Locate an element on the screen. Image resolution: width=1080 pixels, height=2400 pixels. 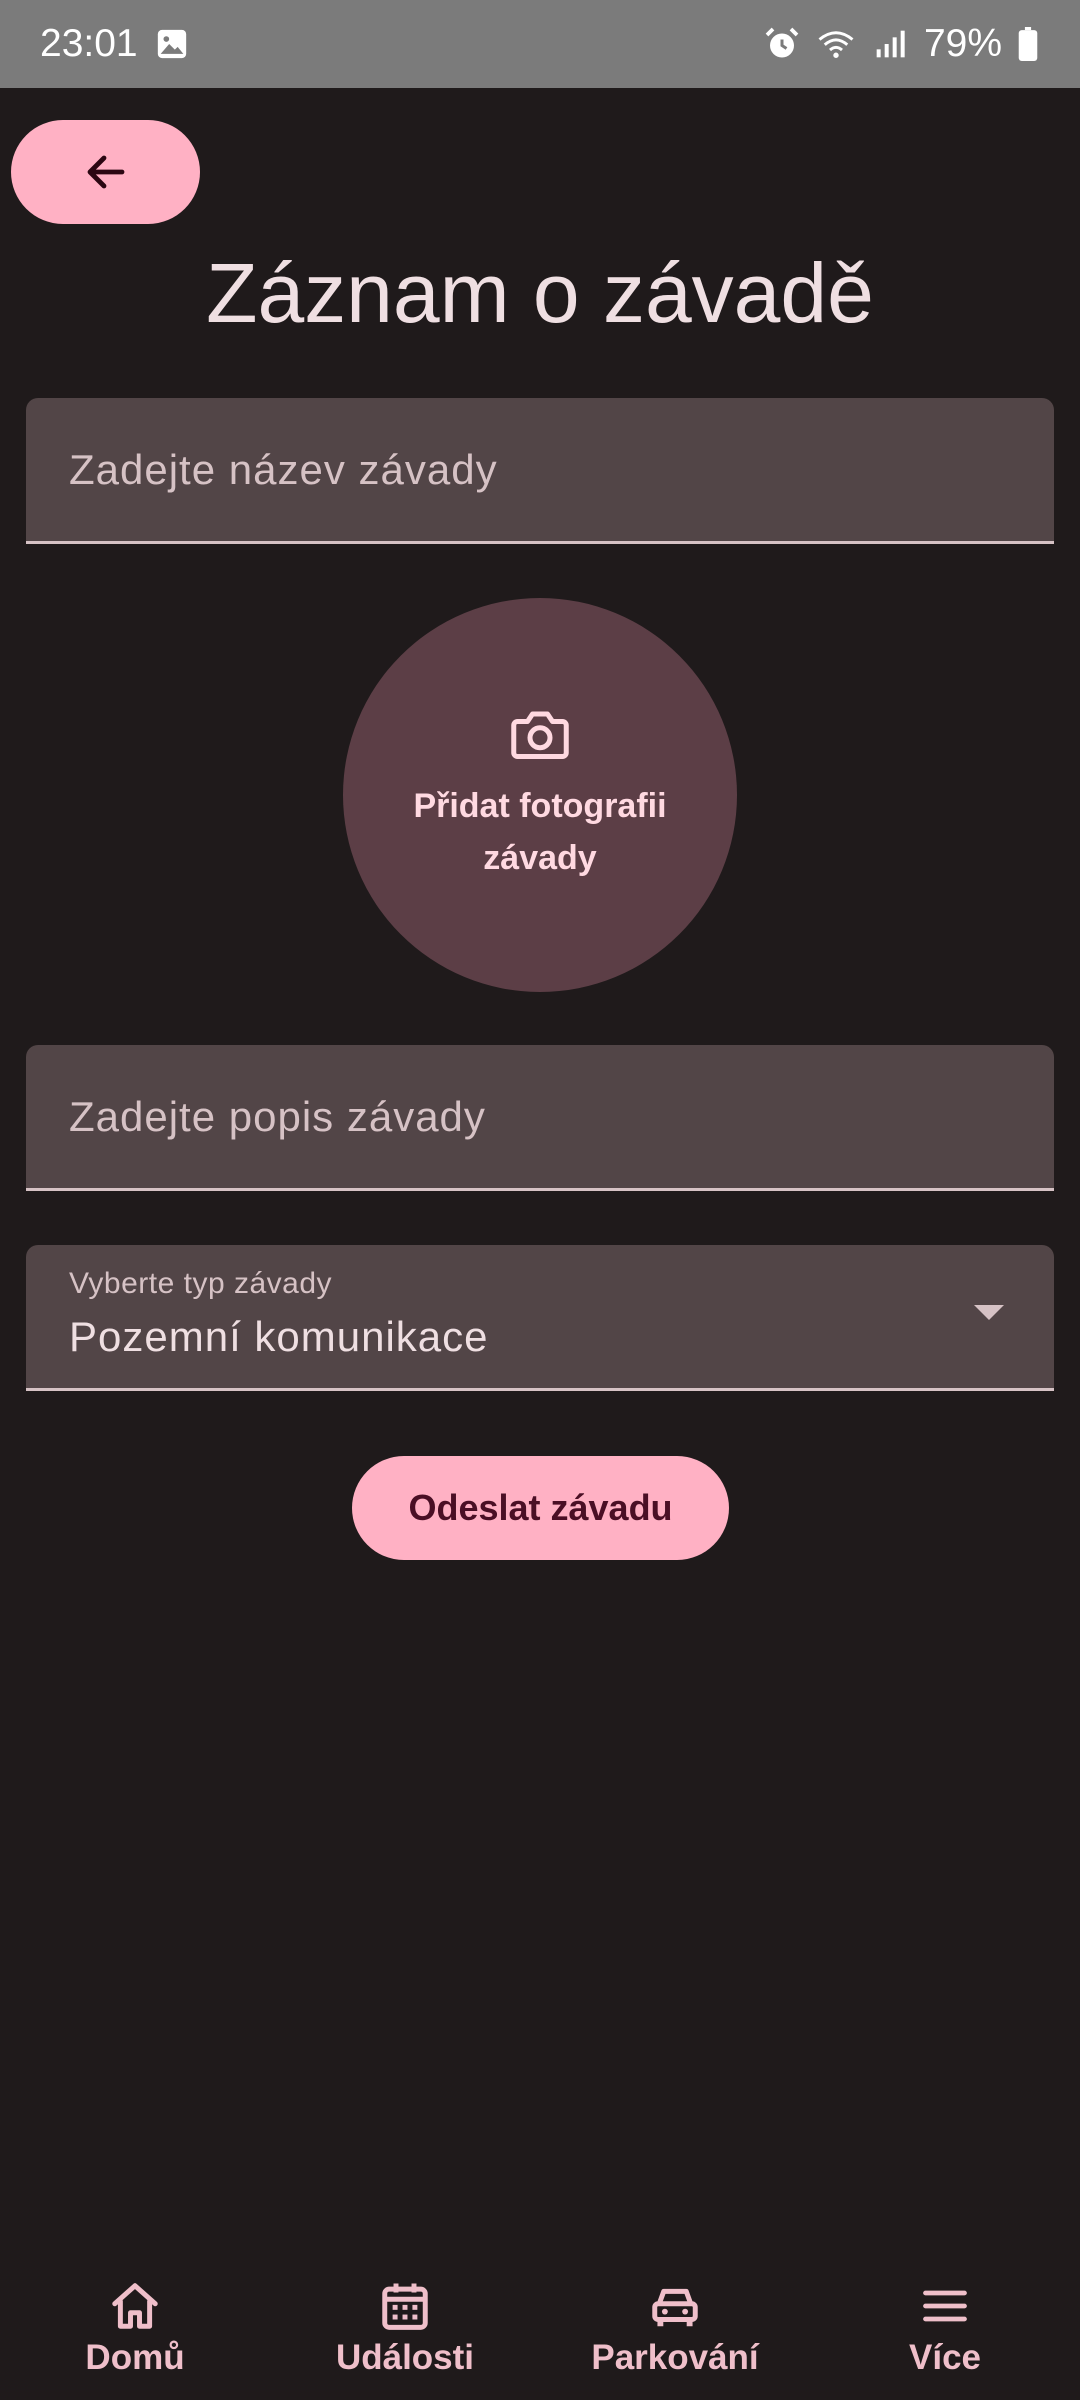
status-right: 79% is located at coordinates (901, 44).